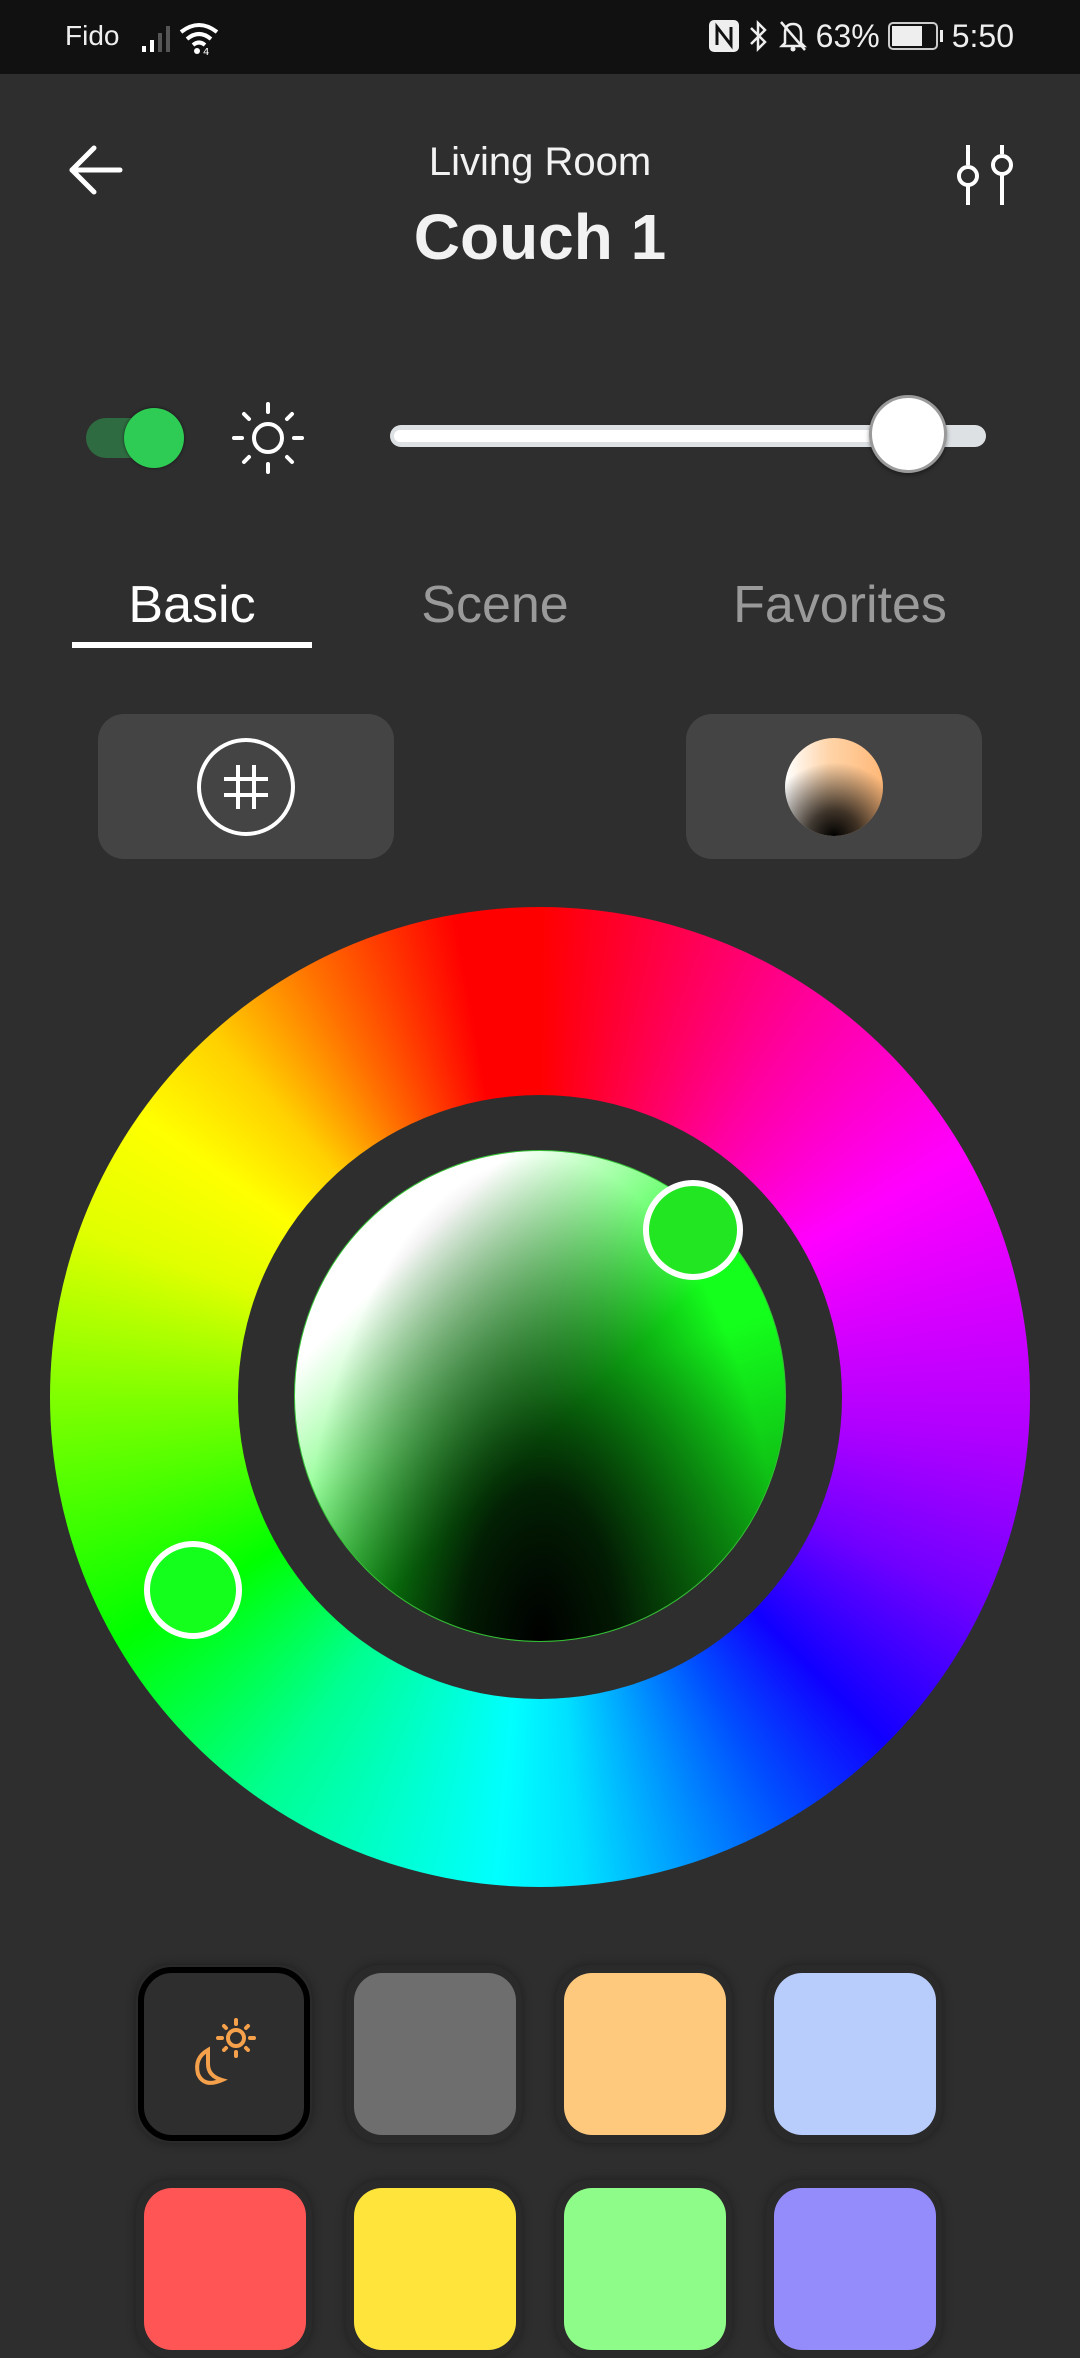 This screenshot has height=2358, width=1080. I want to click on tab-basic: Basic, so click(192, 605).